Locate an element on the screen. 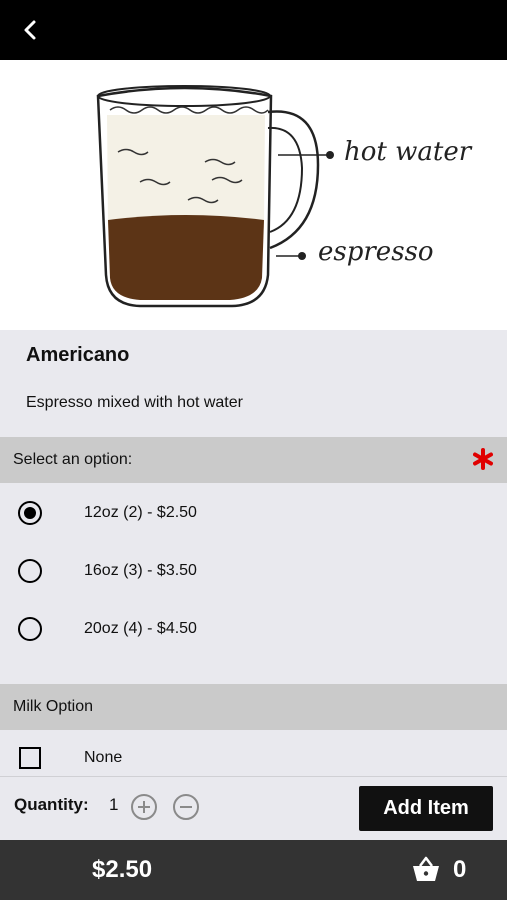  size-option-12oz: 12oz (2) - $2.50 is located at coordinates (253, 513).